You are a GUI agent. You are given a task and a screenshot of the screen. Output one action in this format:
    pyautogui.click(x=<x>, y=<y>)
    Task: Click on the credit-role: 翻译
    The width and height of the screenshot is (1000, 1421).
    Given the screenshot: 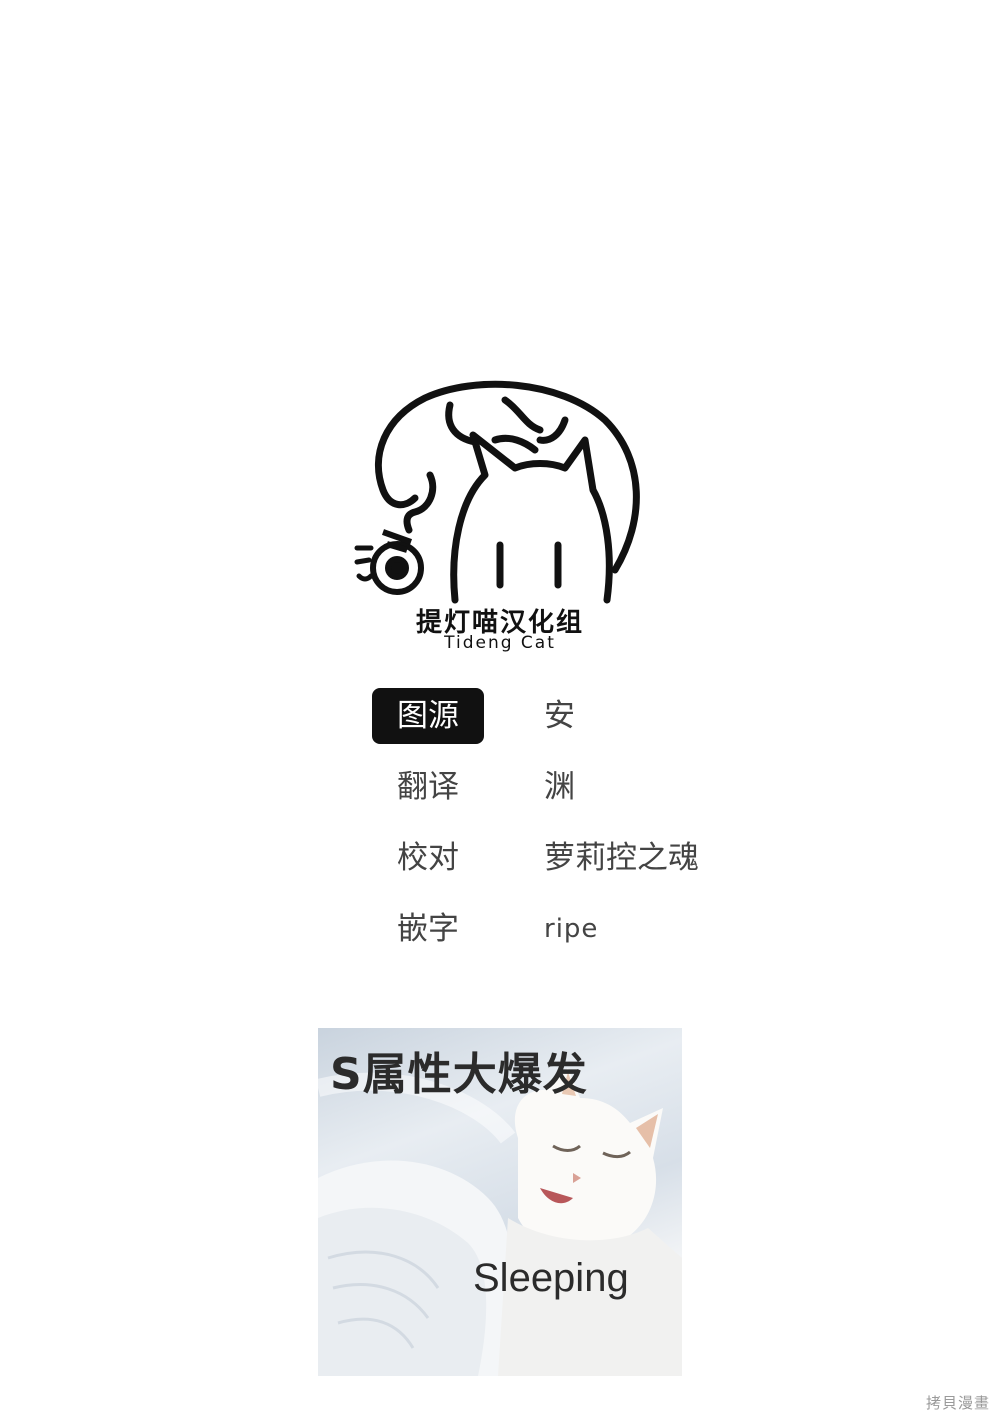 What is the action you would take?
    pyautogui.click(x=428, y=787)
    